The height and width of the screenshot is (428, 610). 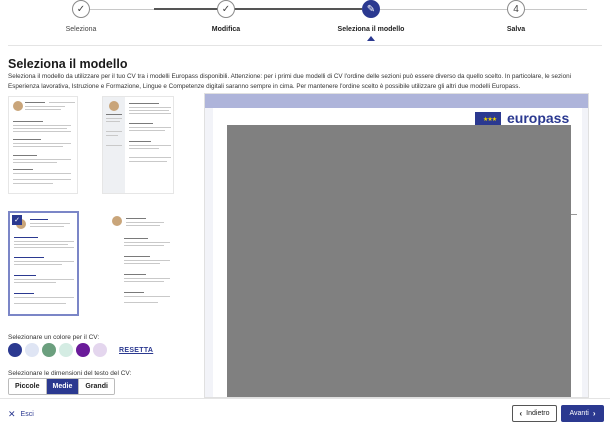 I want to click on header-divider, so click(x=305, y=45).